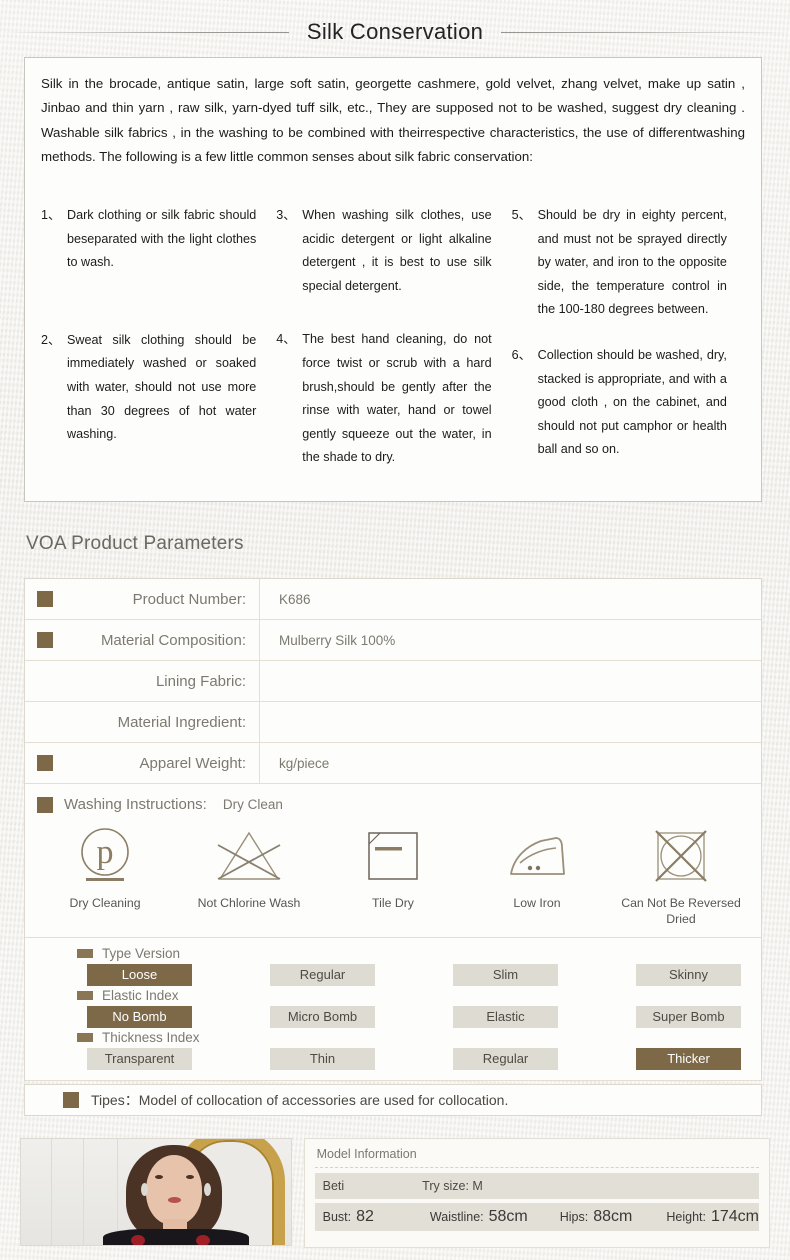 The width and height of the screenshot is (790, 1260). I want to click on tag-regular-thickness: Regular, so click(505, 1059).